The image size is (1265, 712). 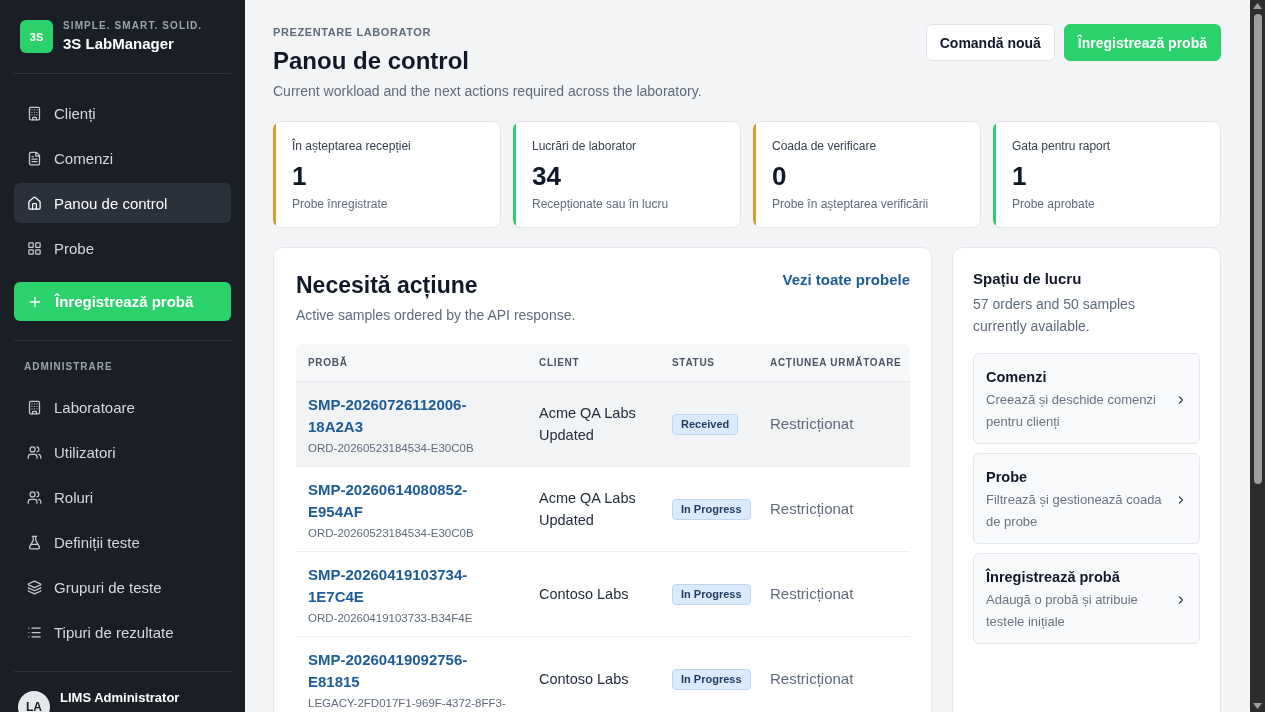 I want to click on scroll-up-icon, so click(x=1257, y=6).